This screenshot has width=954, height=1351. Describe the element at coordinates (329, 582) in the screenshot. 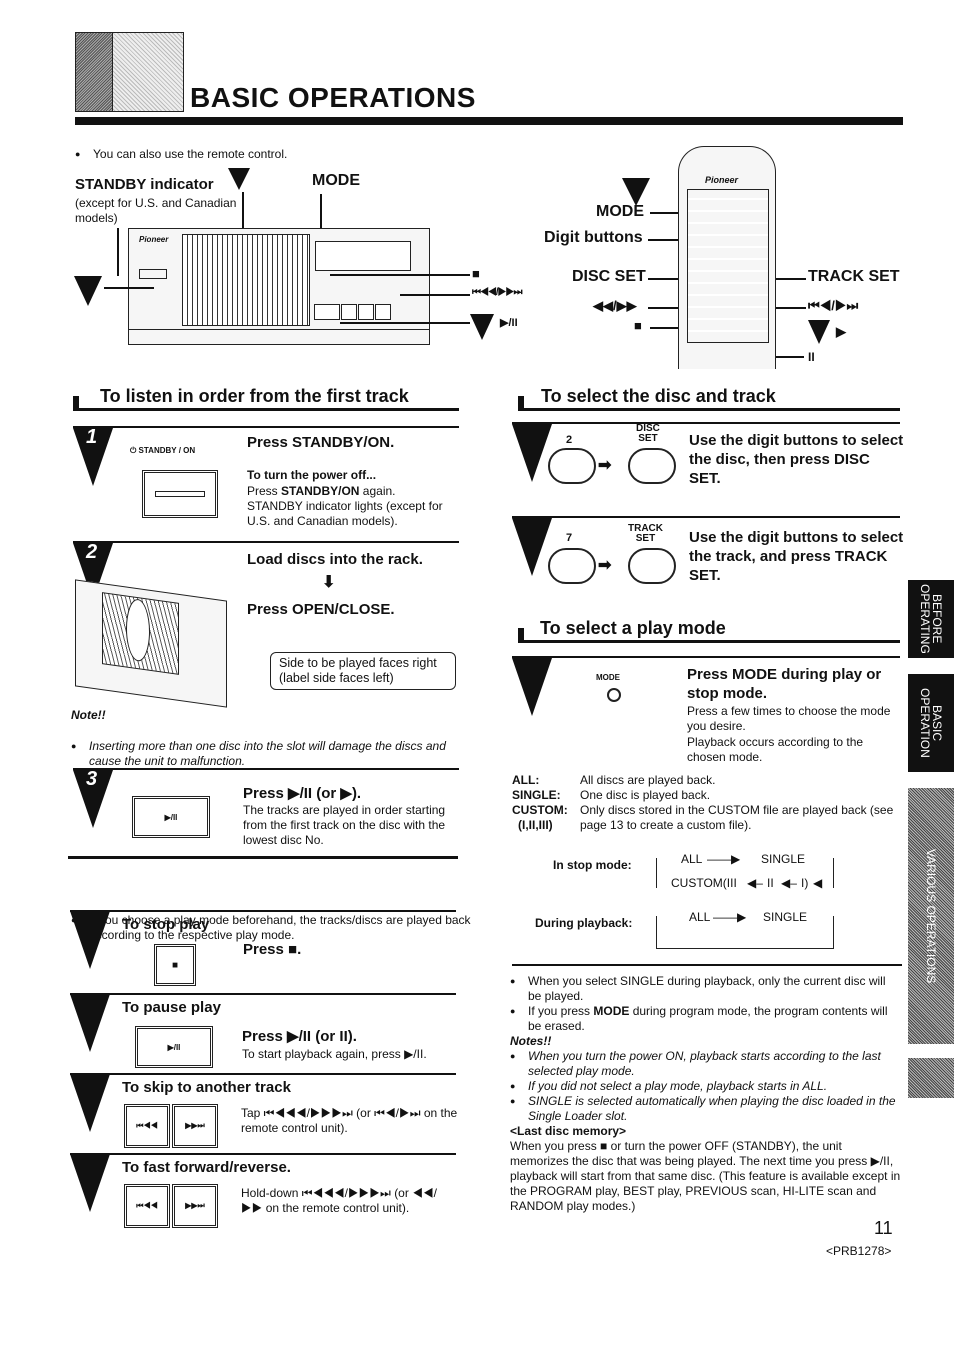

I see `down-arrow-icon: ⬇` at that location.